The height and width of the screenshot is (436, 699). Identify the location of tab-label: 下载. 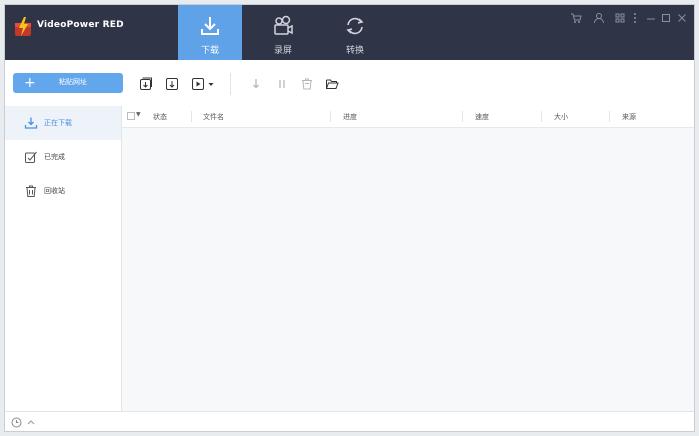
(209, 51).